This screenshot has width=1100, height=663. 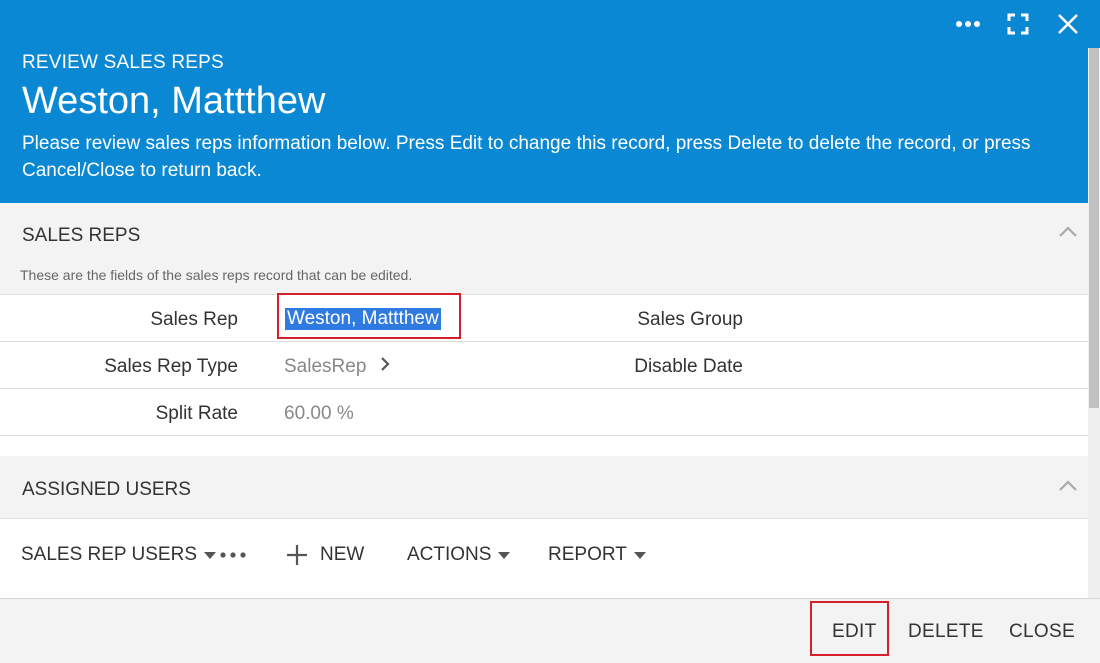 What do you see at coordinates (171, 366) in the screenshot?
I see `sales-rep-type-label: Sales Rep Type` at bounding box center [171, 366].